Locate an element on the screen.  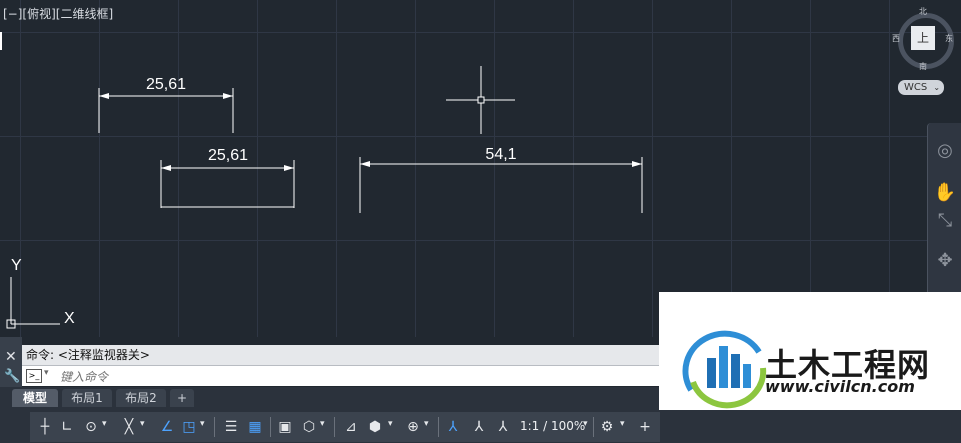
plus-icon: + is located at coordinates (645, 427).